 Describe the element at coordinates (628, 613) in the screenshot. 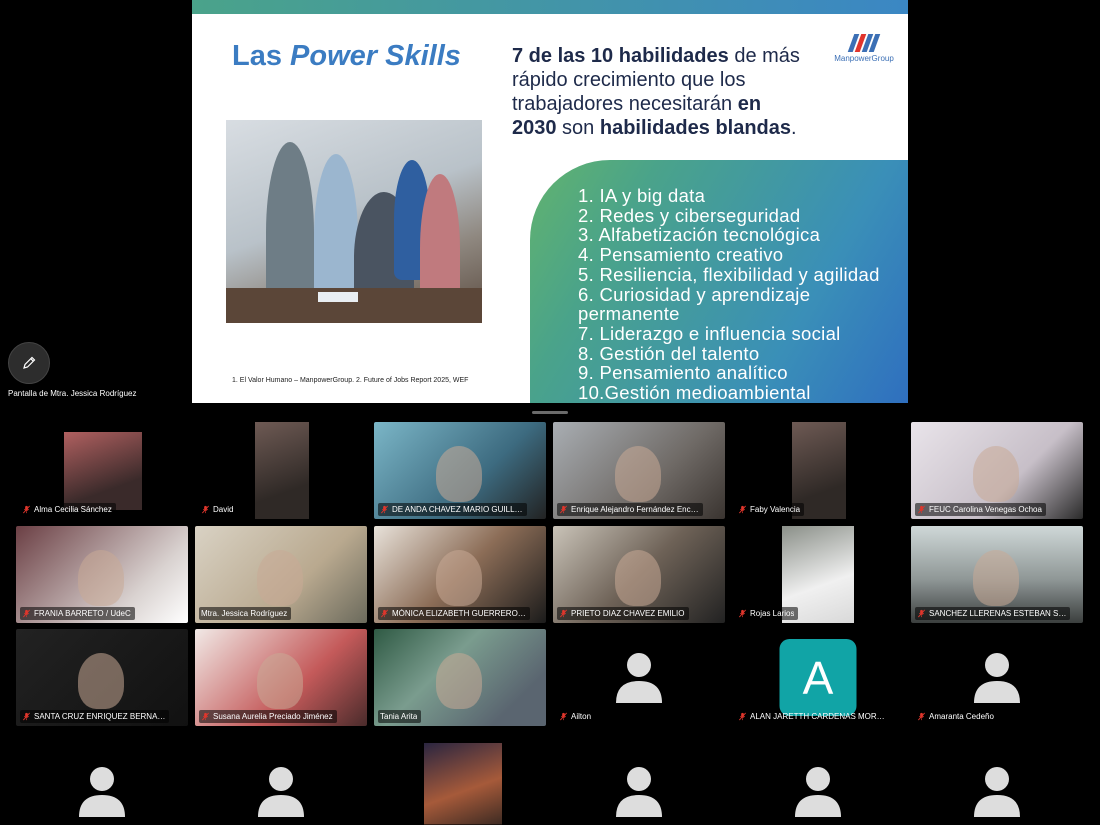

I see `participant-name: PRIETO DIAZ CHAVEZ EMILIO` at that location.